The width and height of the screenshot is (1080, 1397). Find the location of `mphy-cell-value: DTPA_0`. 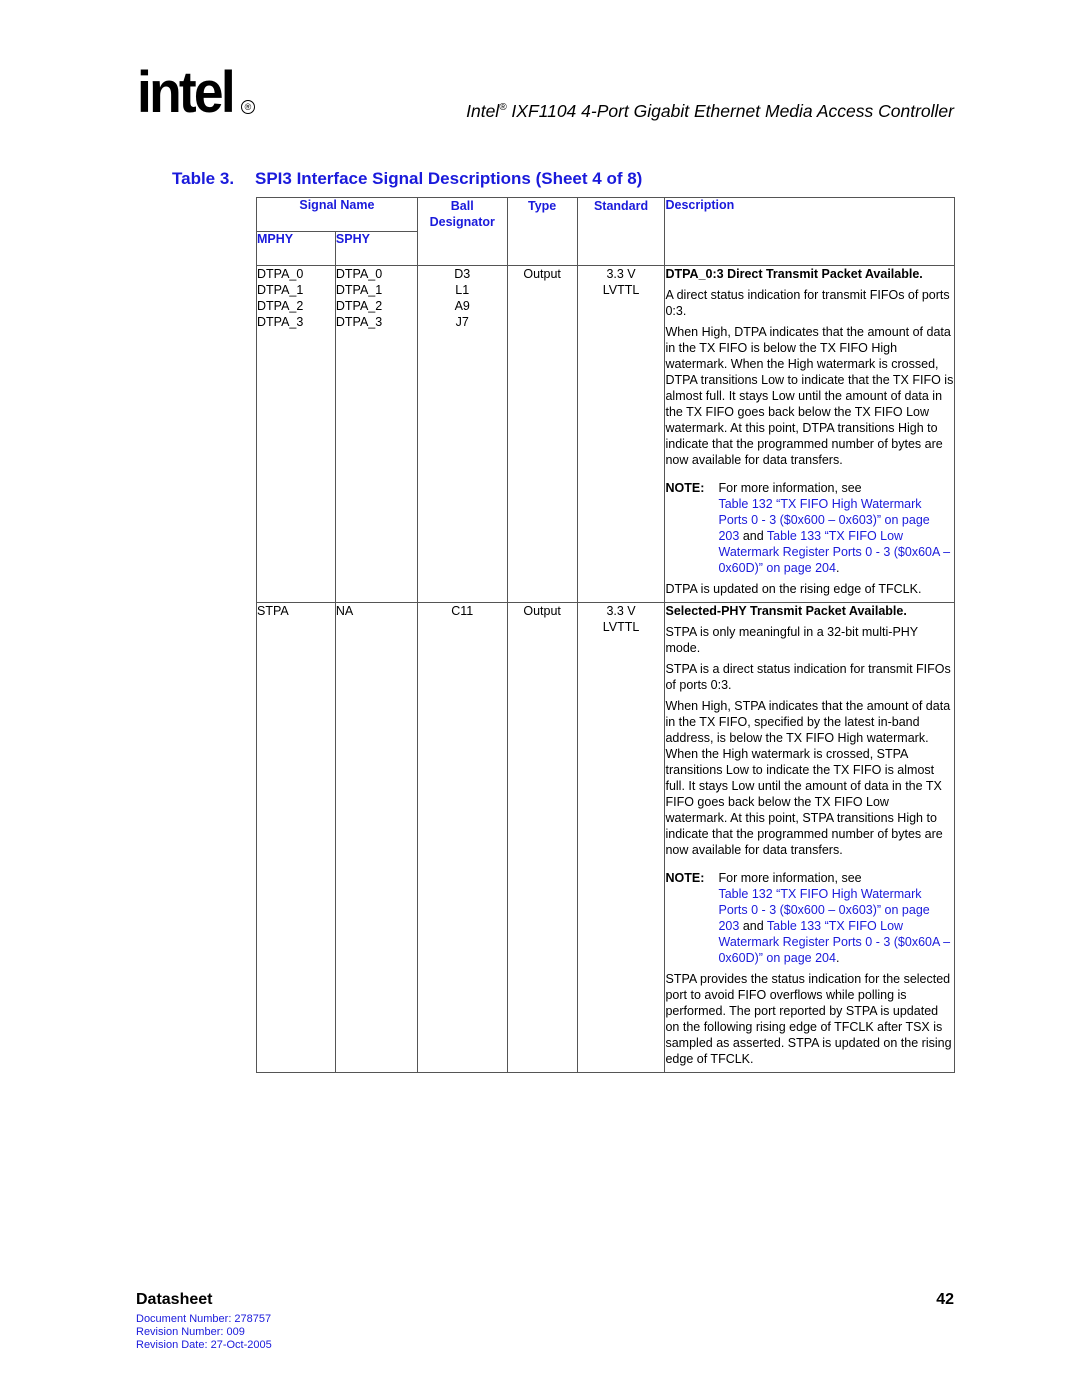

mphy-cell-value: DTPA_0 is located at coordinates (280, 274).